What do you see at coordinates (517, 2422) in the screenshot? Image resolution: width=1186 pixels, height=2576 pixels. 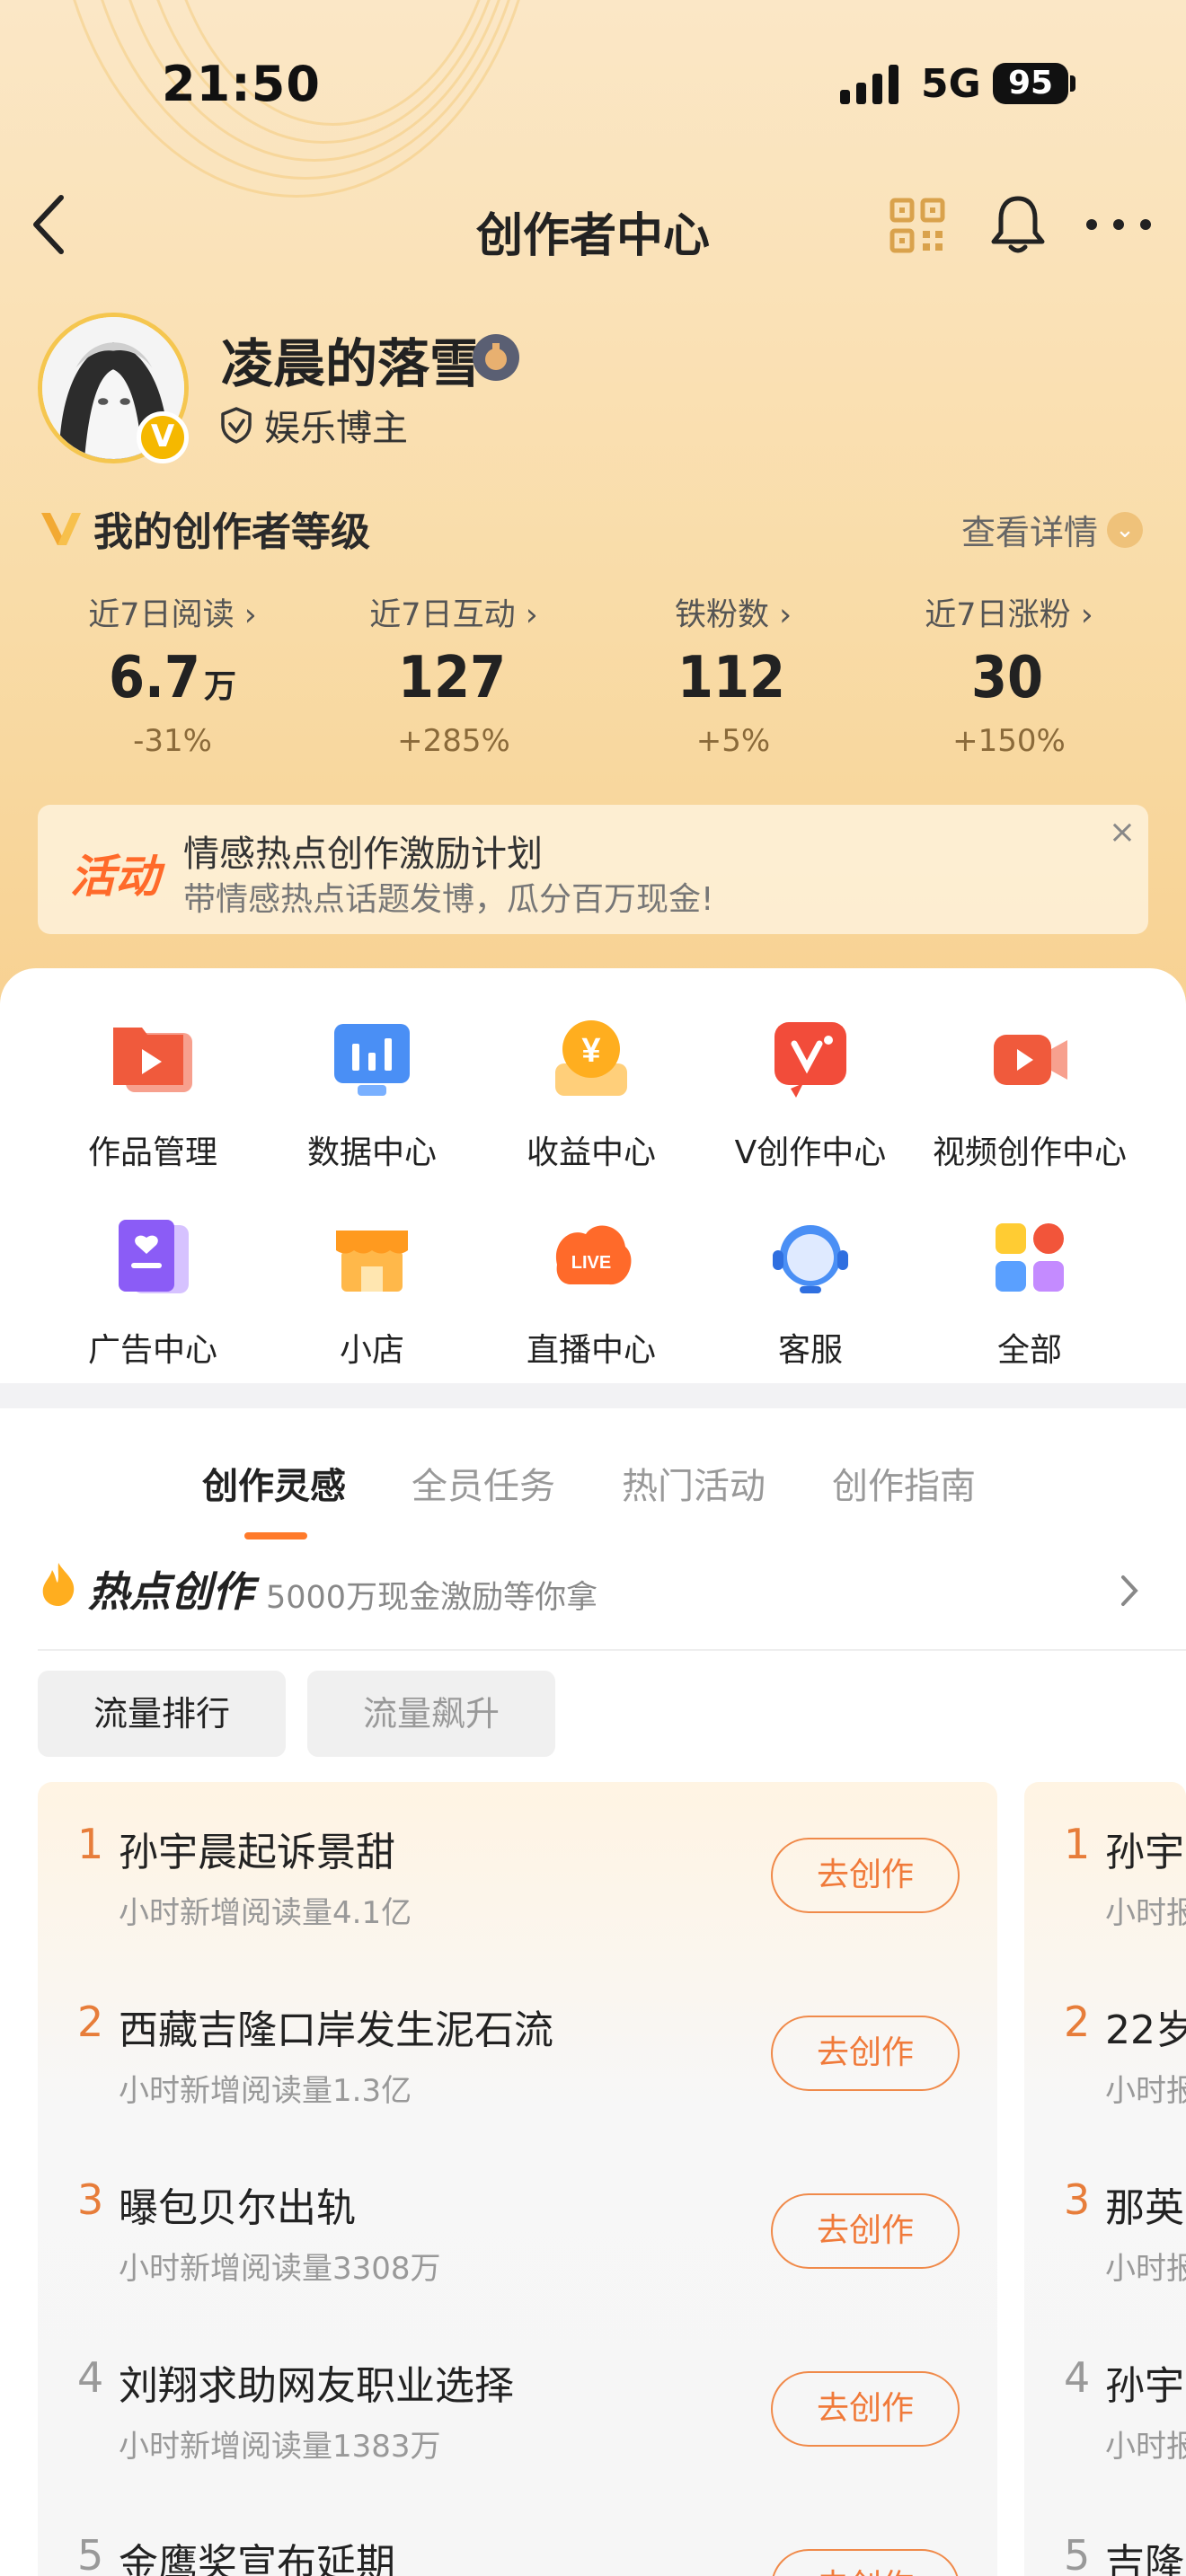 I see `list-item: 4 刘翔求助网友职业选择 小时新增阅读量1383万 去创作` at bounding box center [517, 2422].